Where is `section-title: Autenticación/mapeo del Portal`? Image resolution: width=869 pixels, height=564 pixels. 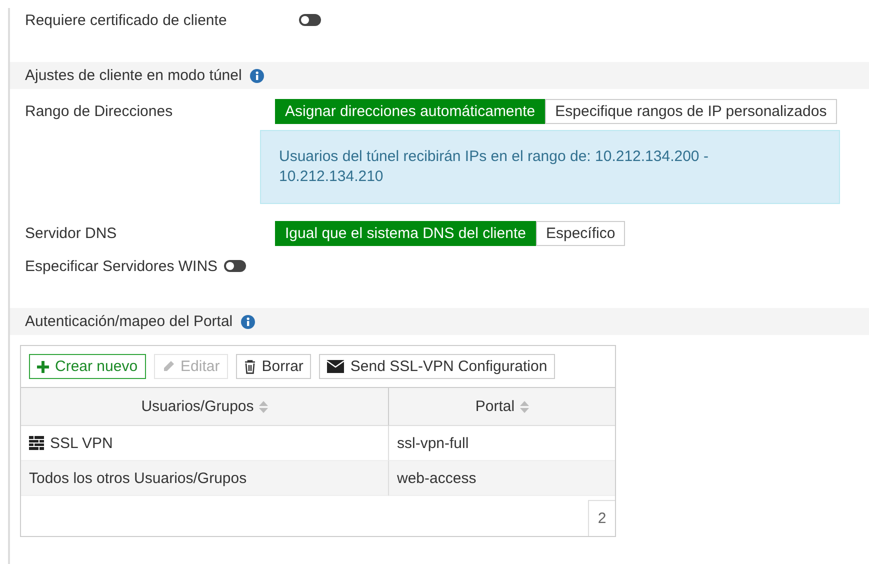 section-title: Autenticación/mapeo del Portal is located at coordinates (129, 321).